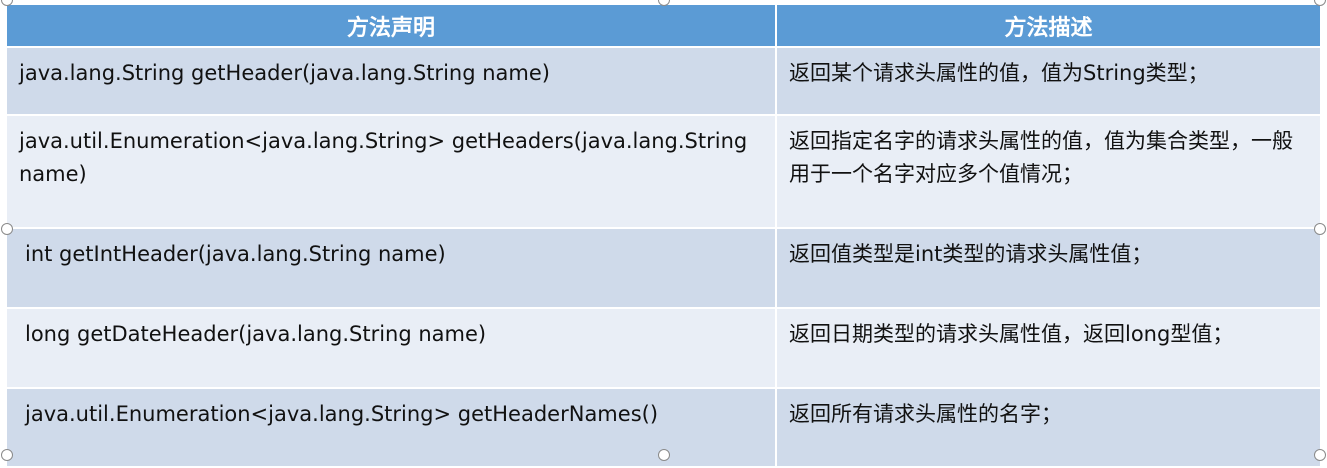  I want to click on resize-handle-middle-left, so click(7, 229).